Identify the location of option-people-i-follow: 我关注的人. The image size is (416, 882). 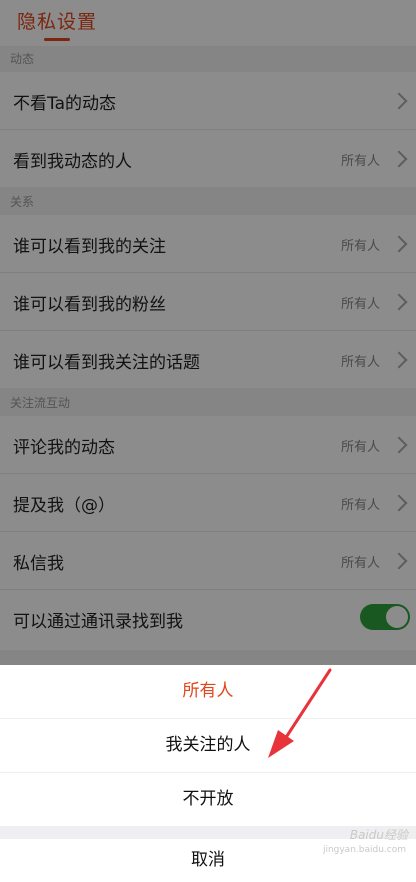
(208, 745).